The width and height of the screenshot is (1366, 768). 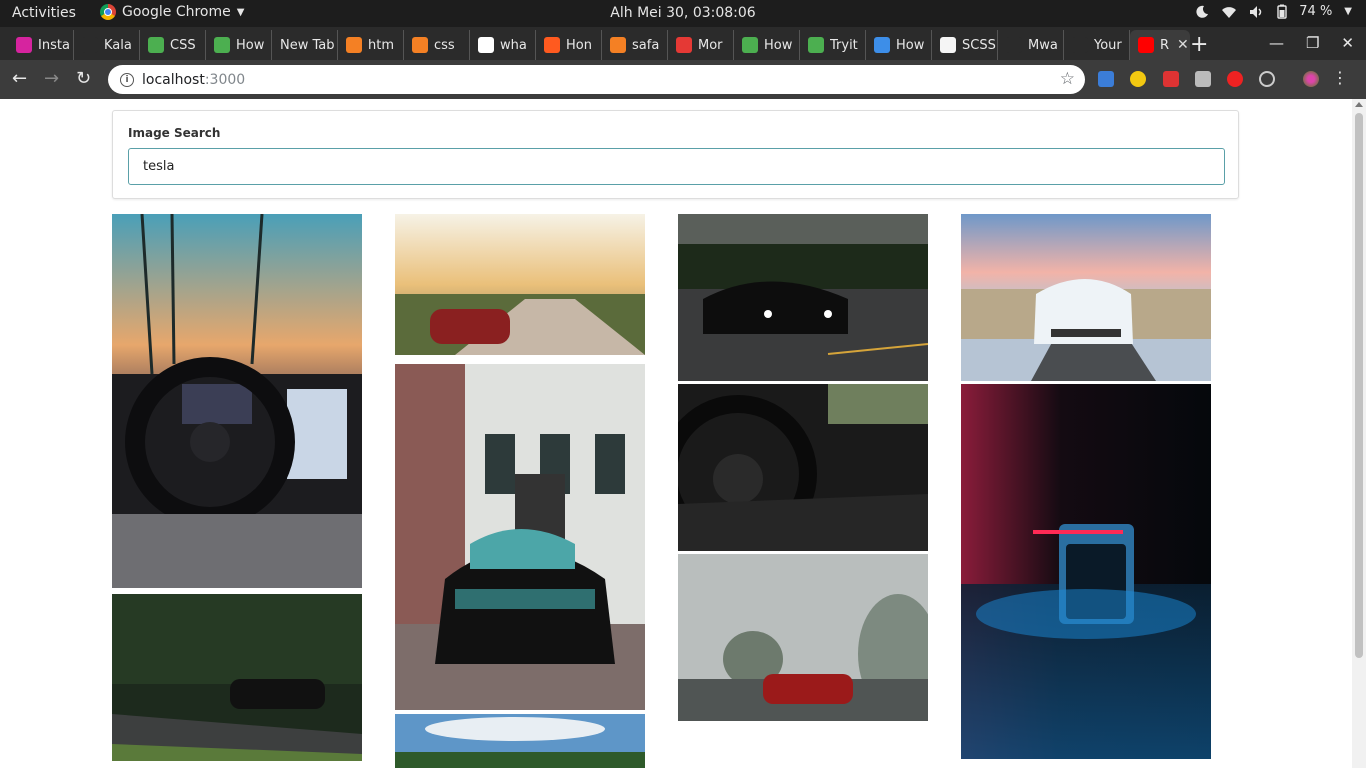 What do you see at coordinates (1347, 43) in the screenshot?
I see `close-window-icon: ✕` at bounding box center [1347, 43].